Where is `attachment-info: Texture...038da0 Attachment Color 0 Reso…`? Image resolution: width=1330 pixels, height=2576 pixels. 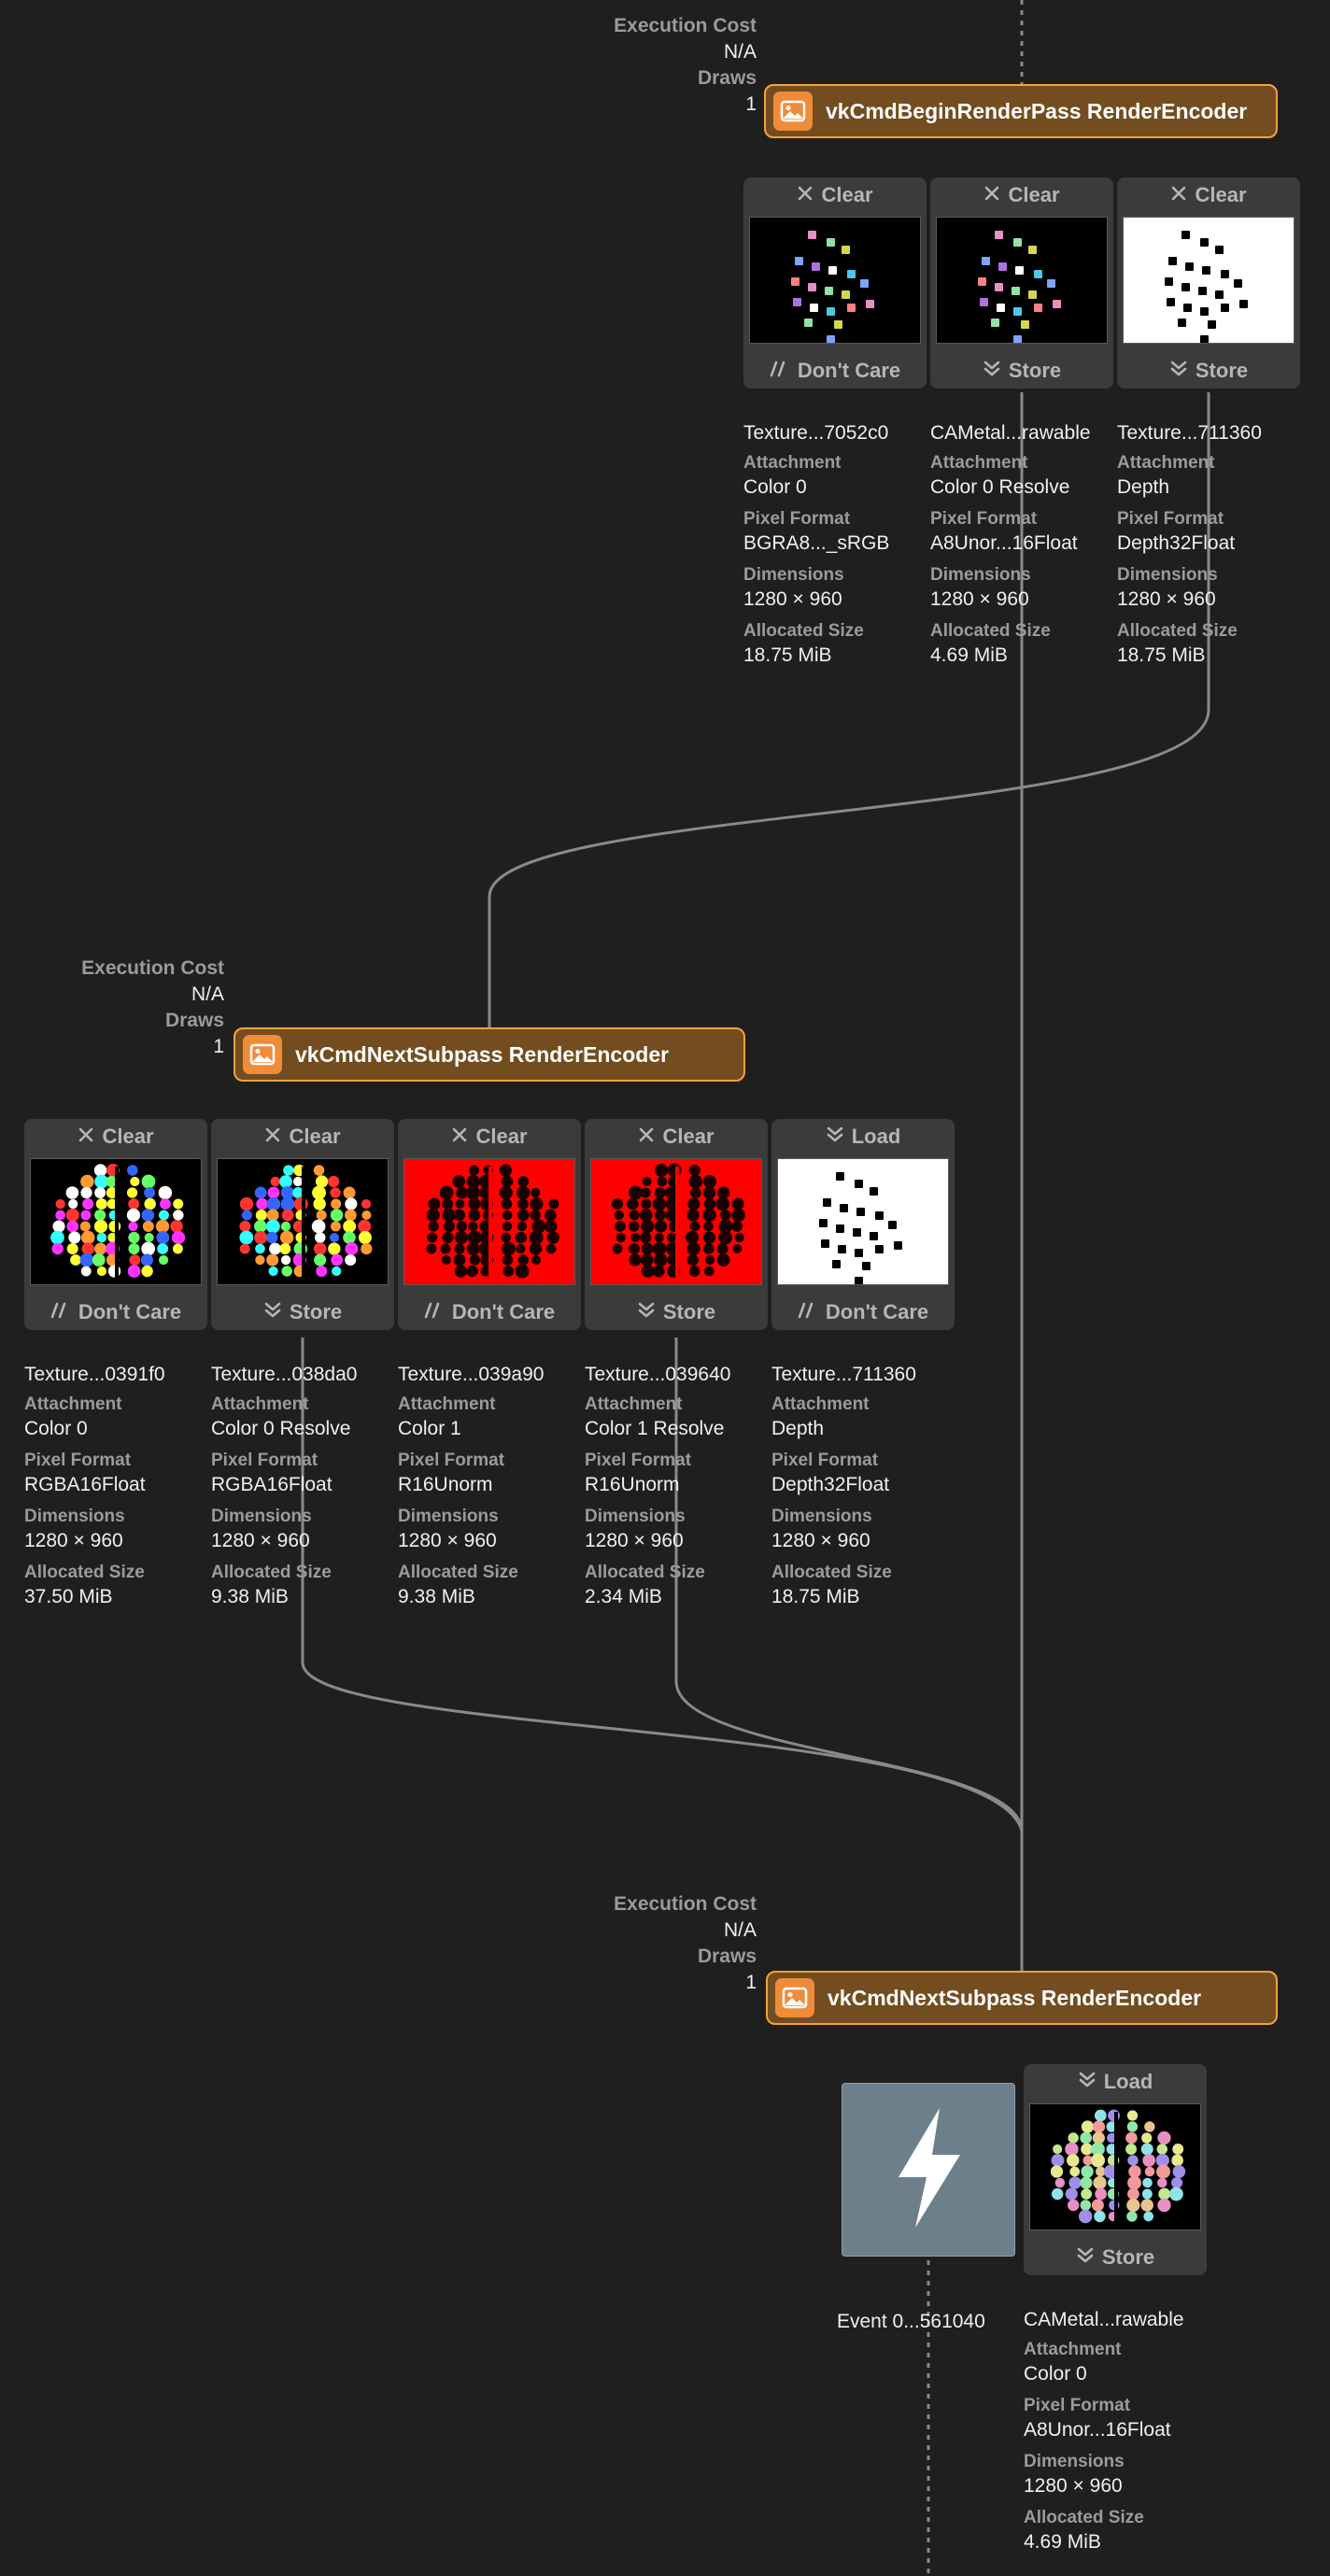 attachment-info: Texture...038da0 Attachment Color 0 Reso… is located at coordinates (302, 1489).